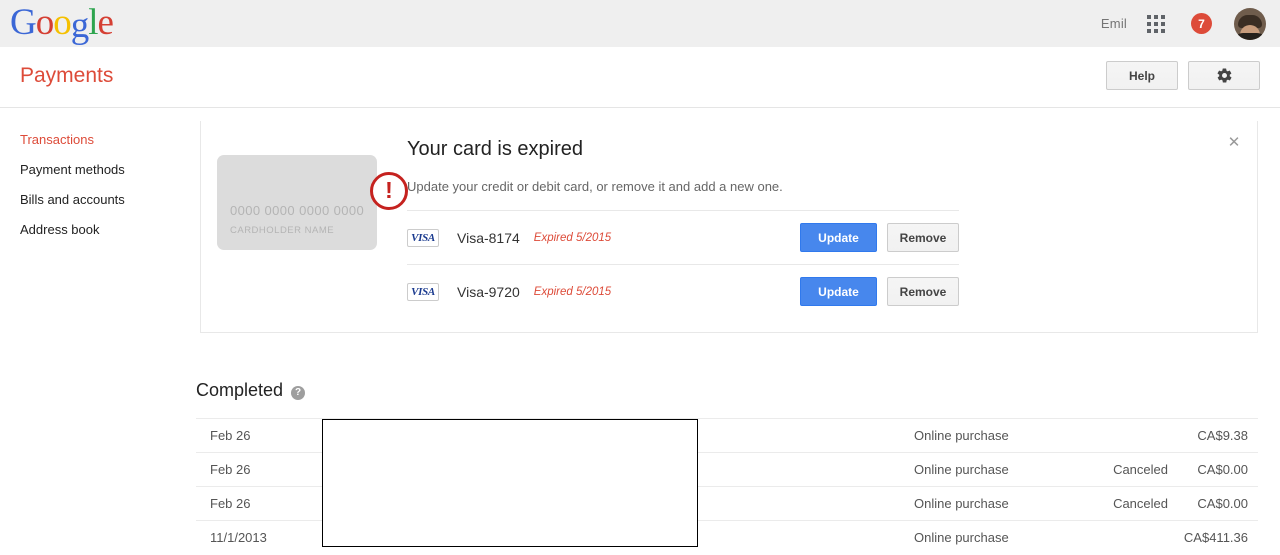  What do you see at coordinates (312, 202) in the screenshot?
I see `credit-card-graphic: 0000 0000 0000 0000 CARDHOLDER NAME !` at bounding box center [312, 202].